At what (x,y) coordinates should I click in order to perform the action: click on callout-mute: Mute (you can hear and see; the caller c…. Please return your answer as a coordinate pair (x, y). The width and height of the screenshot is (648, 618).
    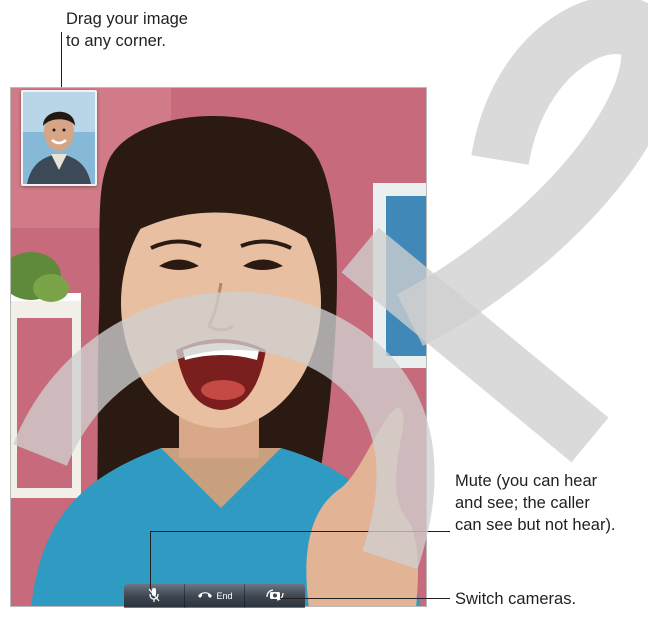
    Looking at the image, I should click on (535, 503).